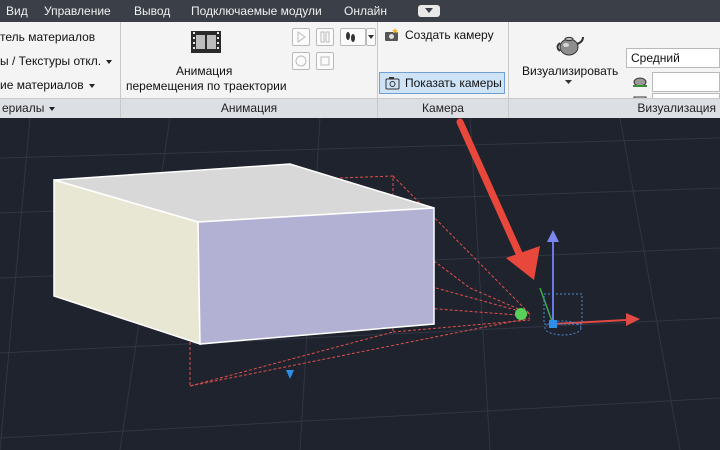 The height and width of the screenshot is (450, 720). I want to click on materials-panel-title: ериалы, so click(23, 108).